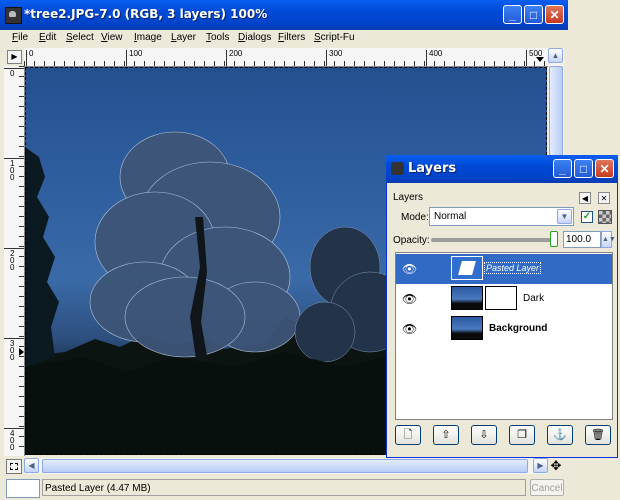 The width and height of the screenshot is (620, 500). What do you see at coordinates (13, 15) in the screenshot?
I see `gimp-app-icon` at bounding box center [13, 15].